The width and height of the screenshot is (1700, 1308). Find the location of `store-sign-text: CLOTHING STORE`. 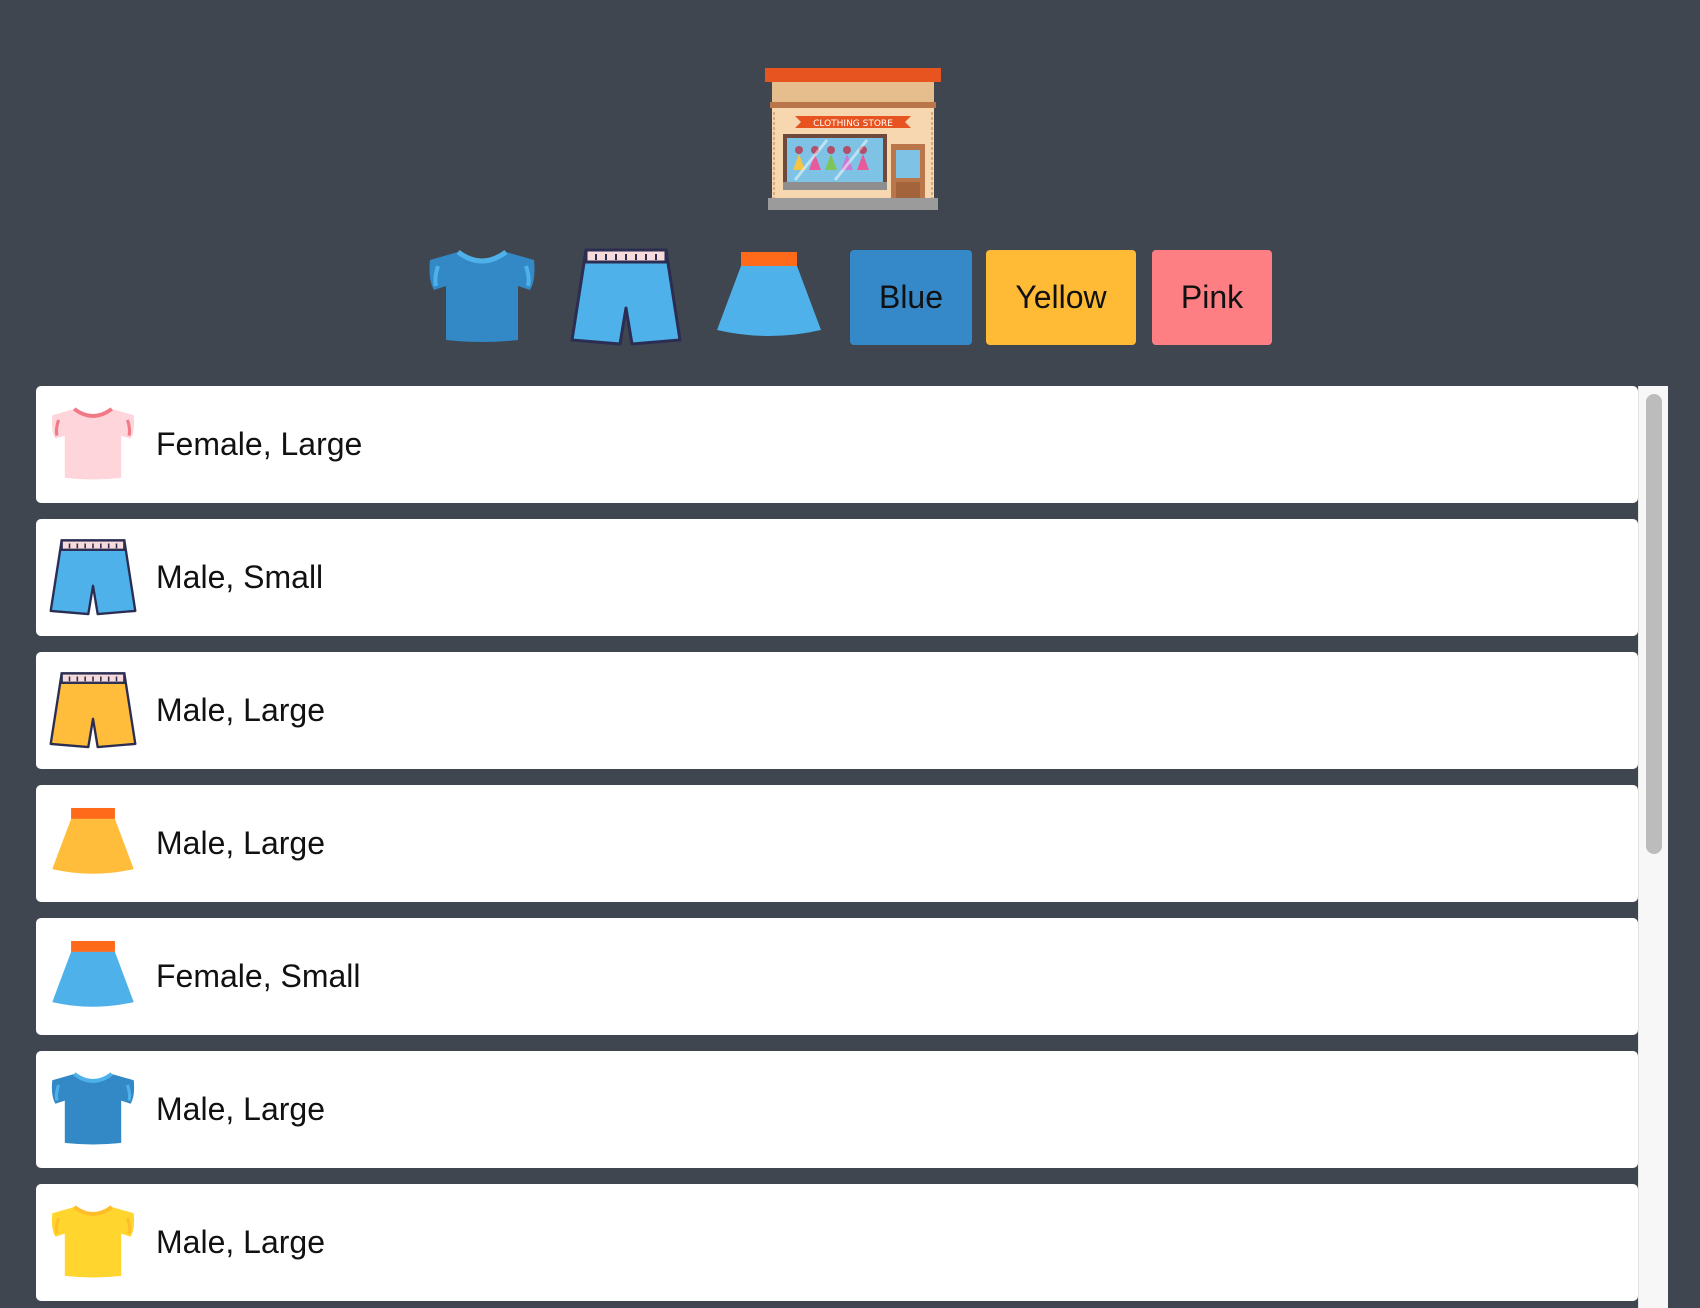

store-sign-text: CLOTHING STORE is located at coordinates (853, 124).